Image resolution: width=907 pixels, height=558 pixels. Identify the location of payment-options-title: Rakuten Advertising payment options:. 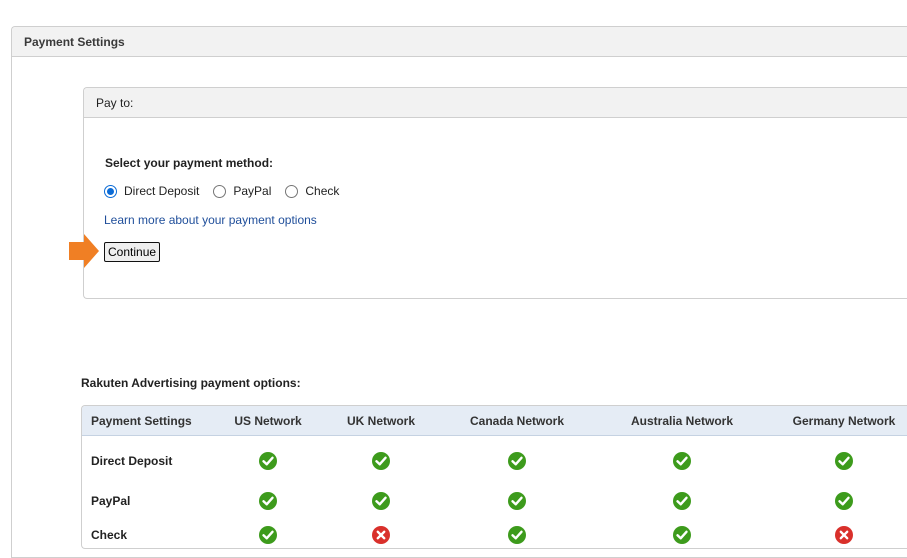
(191, 383).